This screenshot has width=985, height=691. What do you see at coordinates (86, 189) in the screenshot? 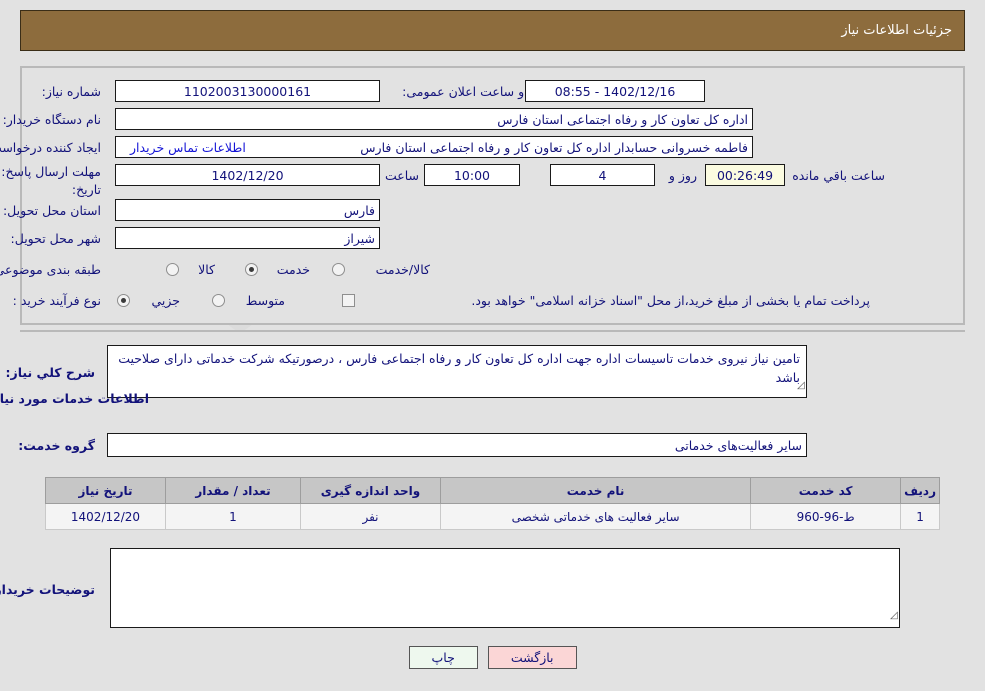
I see `deadline-label-line2: تاریخ:` at bounding box center [86, 189].